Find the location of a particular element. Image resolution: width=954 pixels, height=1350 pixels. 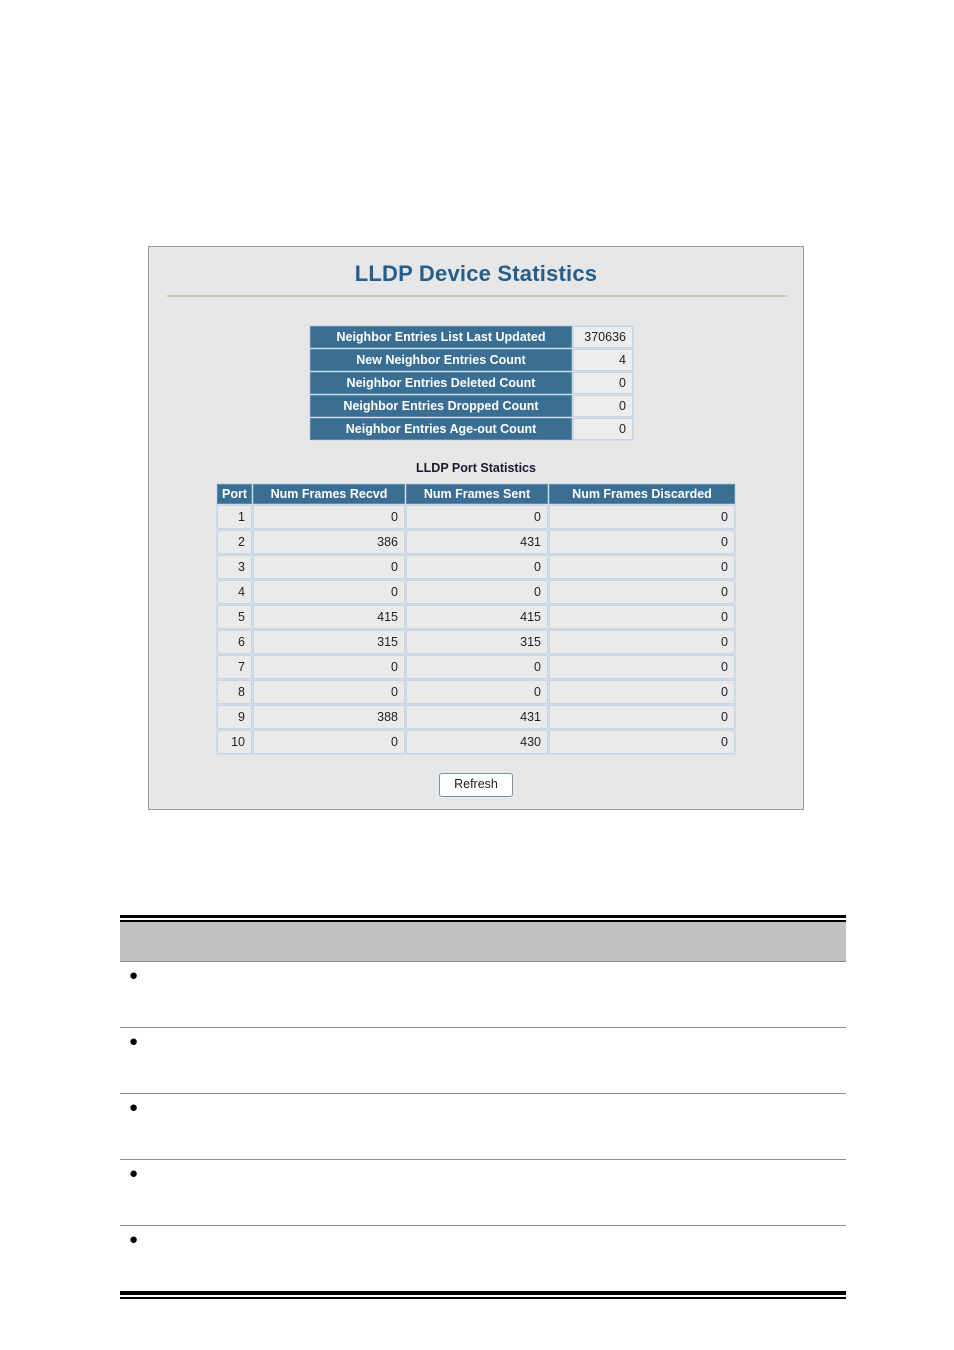

description-header-cell is located at coordinates (483, 942).